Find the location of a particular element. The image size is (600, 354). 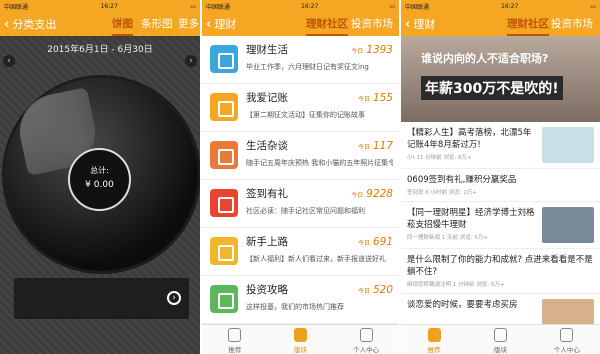

prev-month-icon: ‹ is located at coordinates (9, 61).